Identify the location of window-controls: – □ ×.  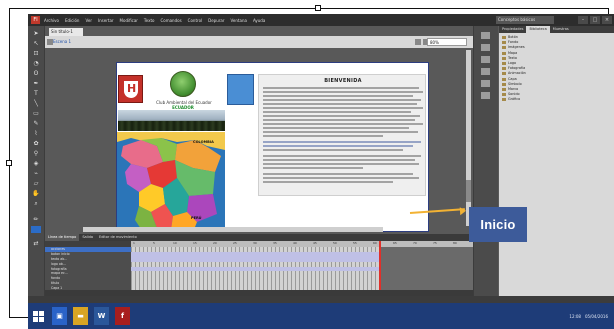
(595, 20).